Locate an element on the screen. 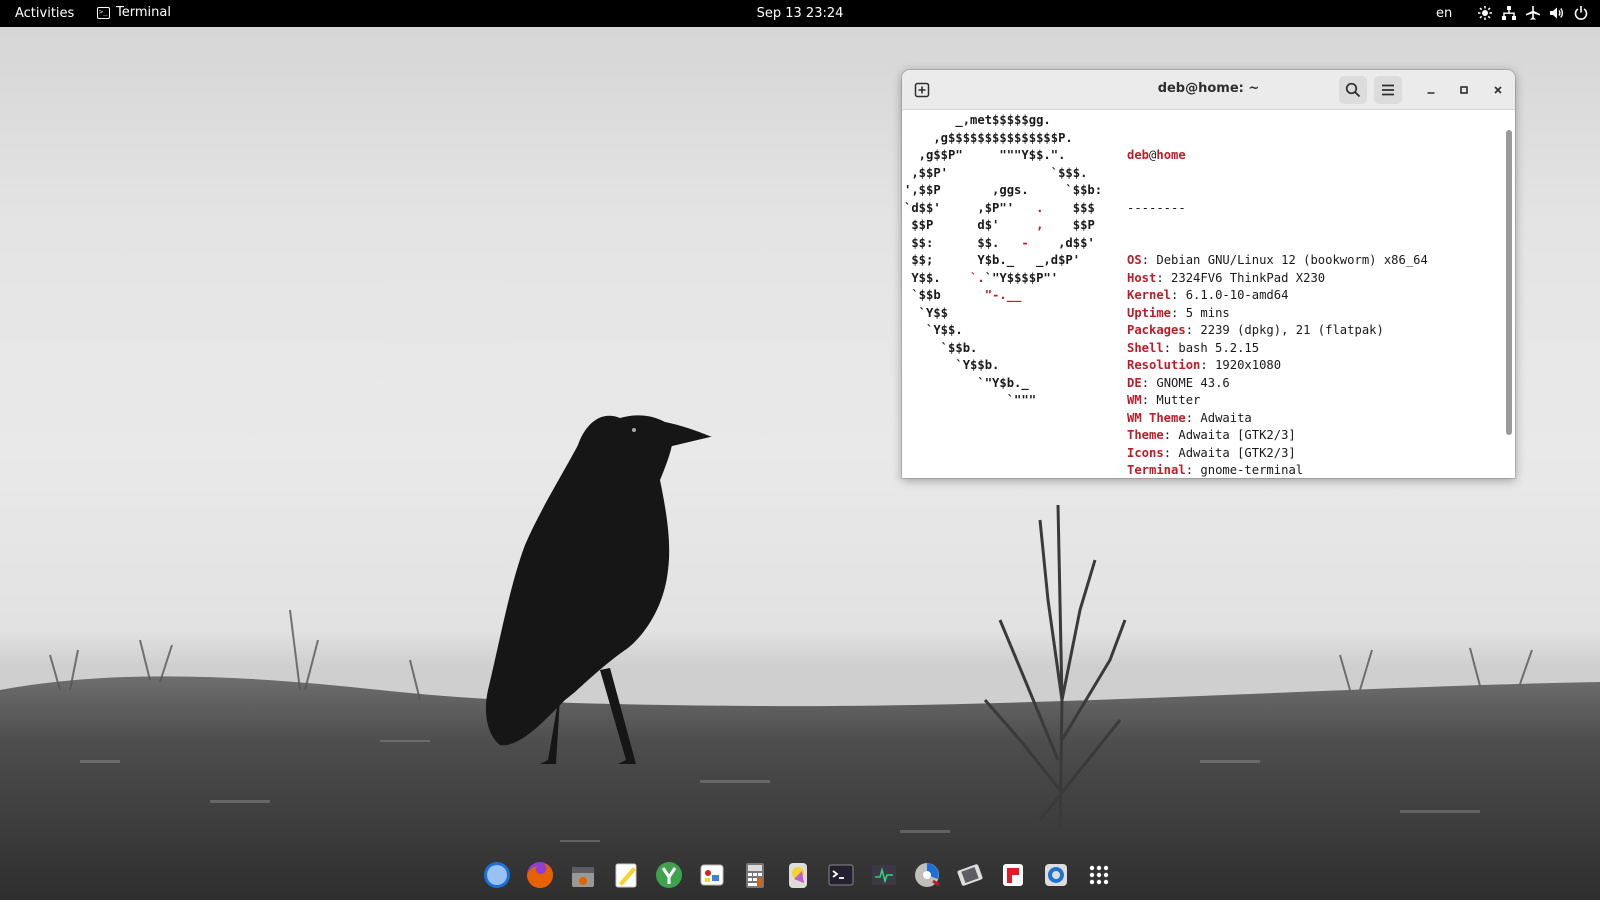 This screenshot has height=900, width=1600. info-line: Theme: Adwaita [GTK2/3] is located at coordinates (1307, 436).